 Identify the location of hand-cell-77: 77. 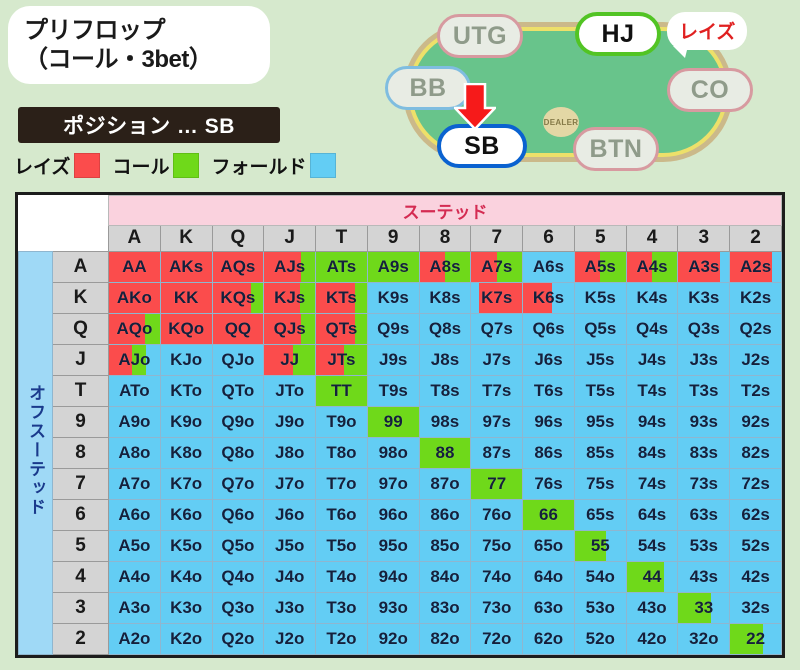
(497, 484).